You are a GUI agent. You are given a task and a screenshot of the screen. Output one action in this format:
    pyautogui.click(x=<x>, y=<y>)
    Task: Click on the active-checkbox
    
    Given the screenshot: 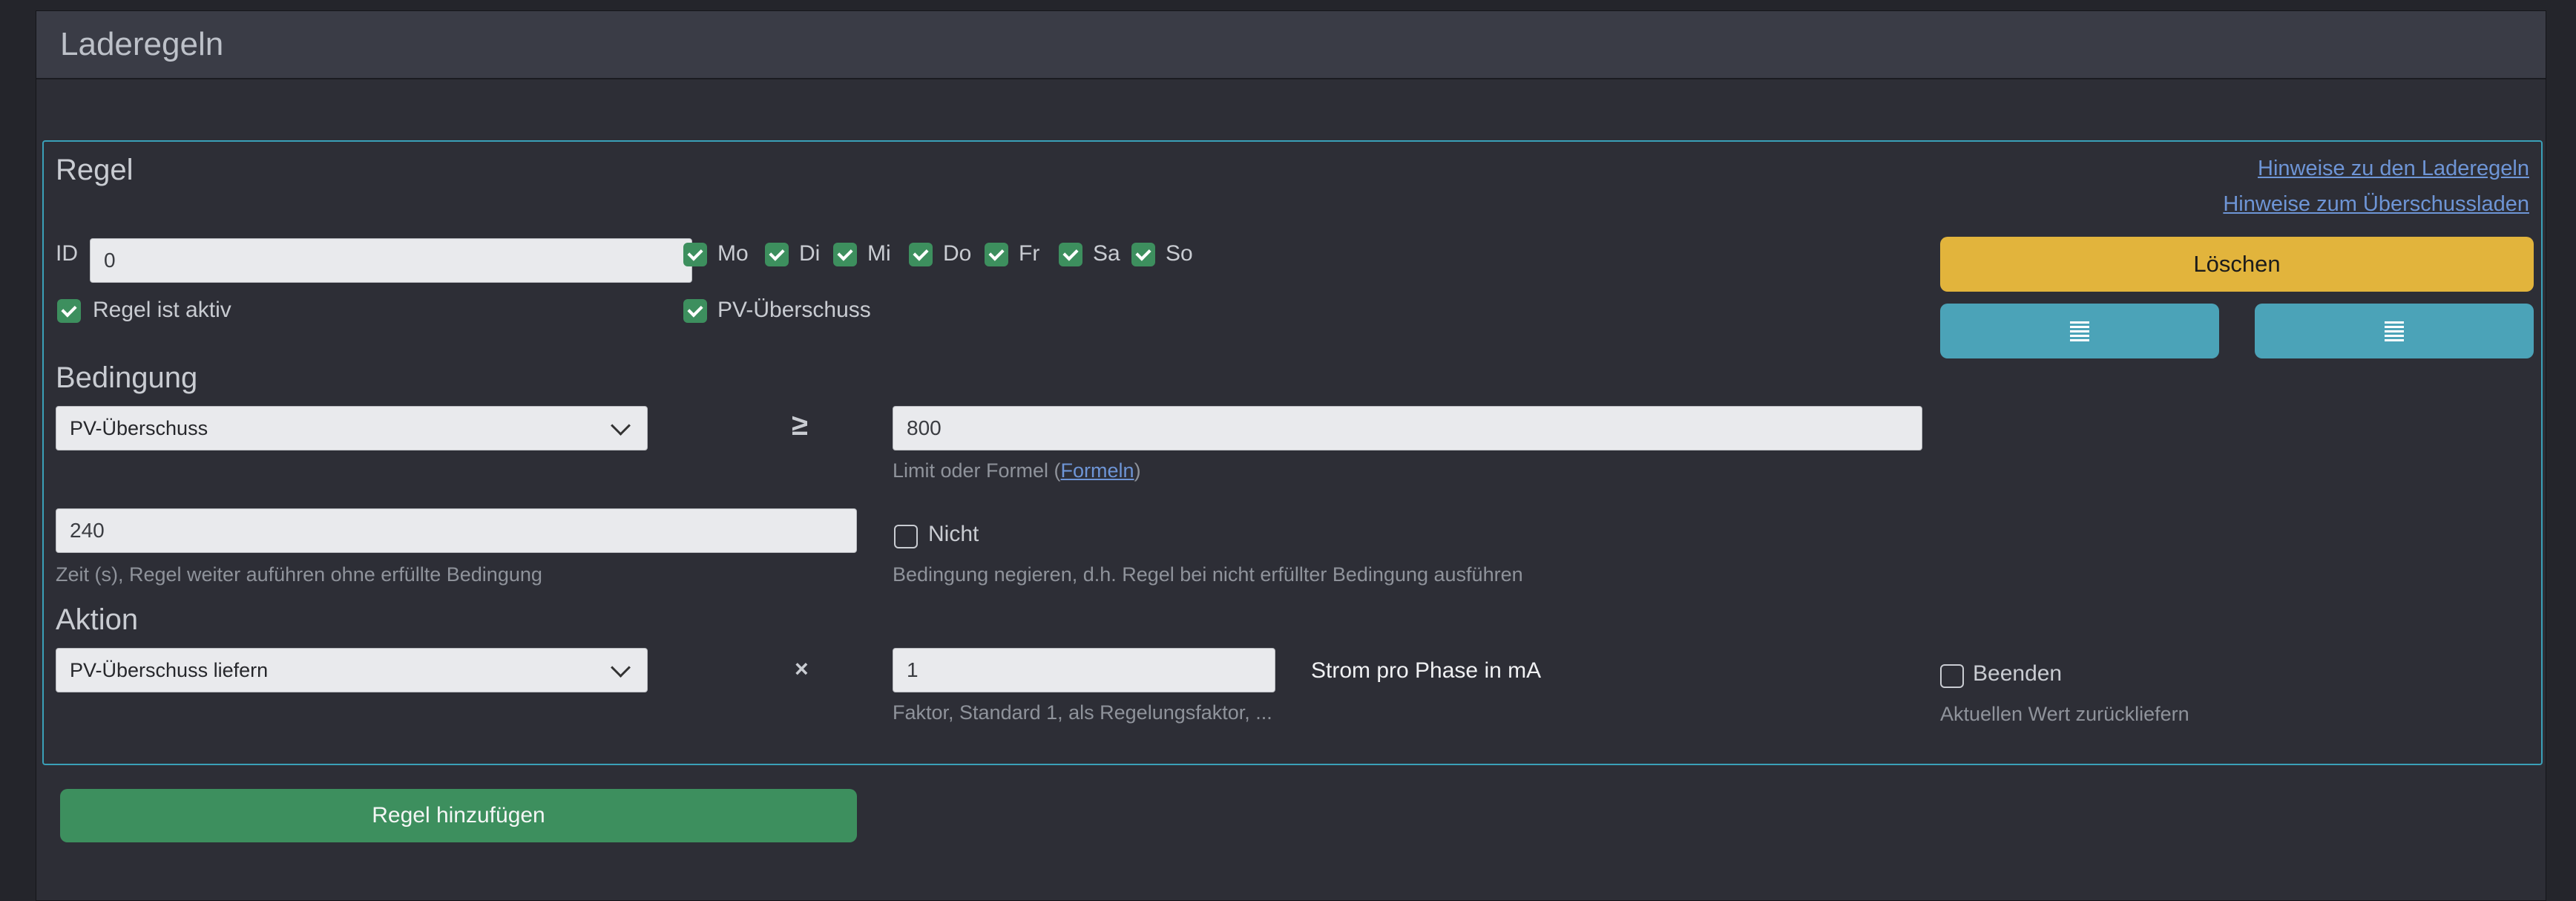 What is the action you would take?
    pyautogui.click(x=69, y=311)
    